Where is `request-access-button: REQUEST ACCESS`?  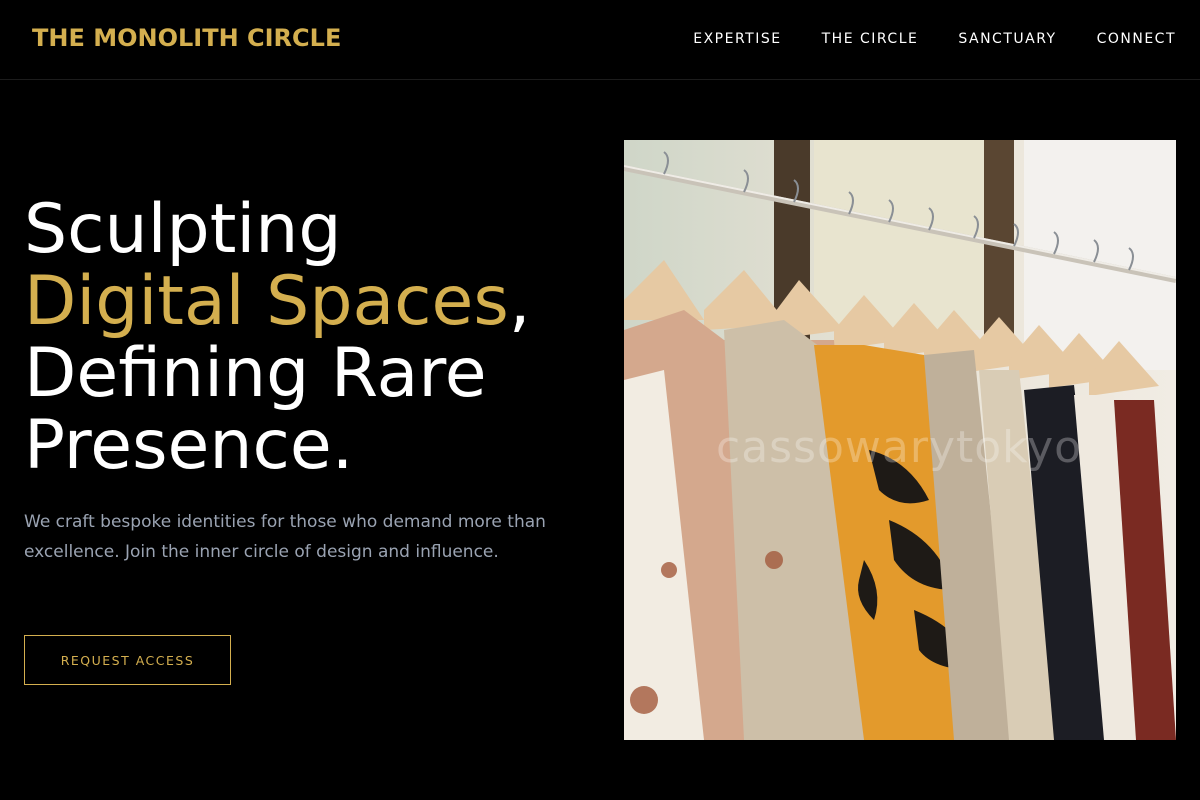
request-access-button: REQUEST ACCESS is located at coordinates (127, 660).